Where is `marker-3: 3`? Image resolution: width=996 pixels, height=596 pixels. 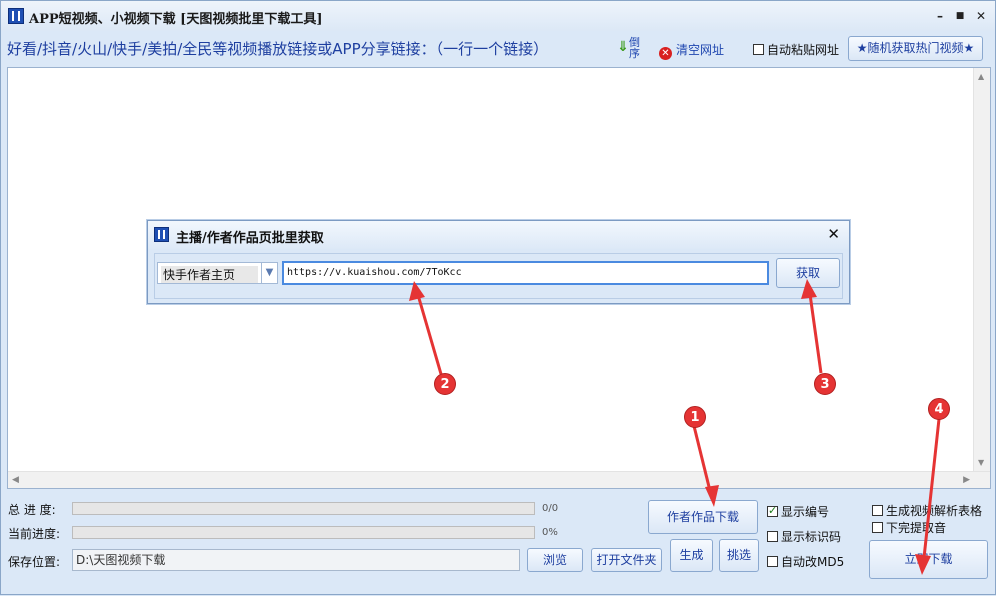
marker-3: 3 is located at coordinates (825, 384).